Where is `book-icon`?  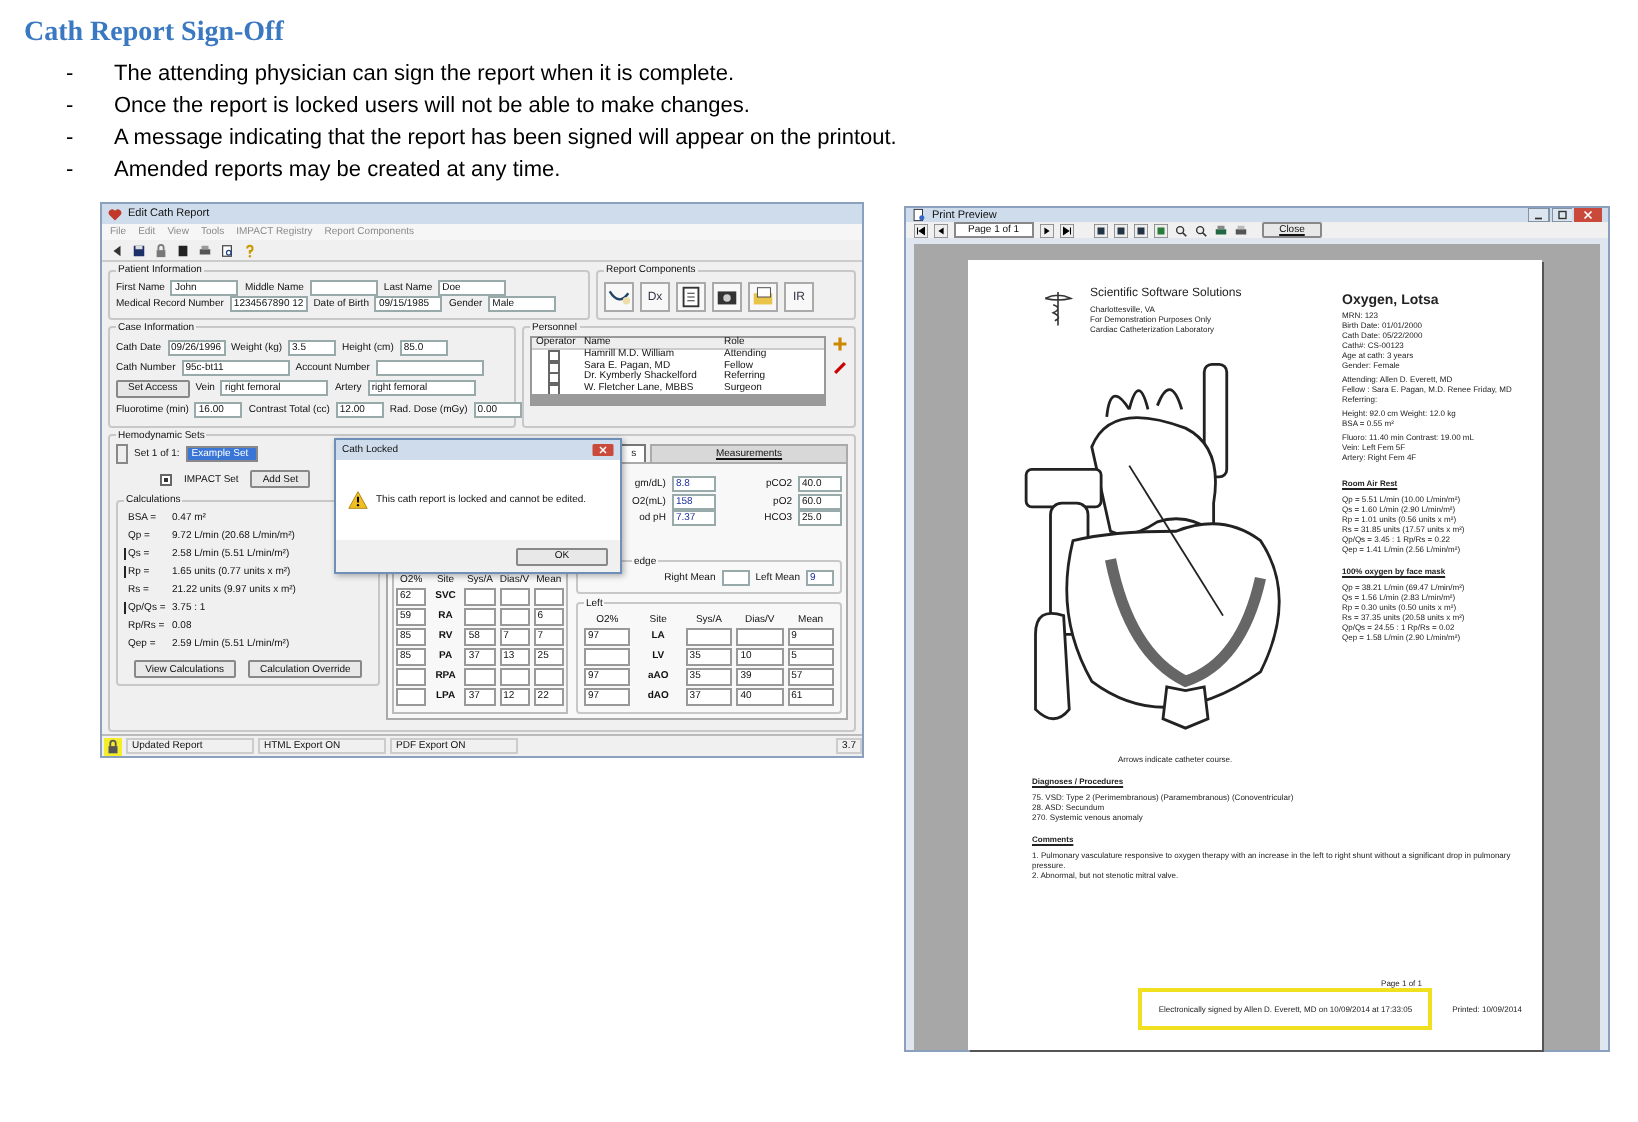
book-icon is located at coordinates (183, 250).